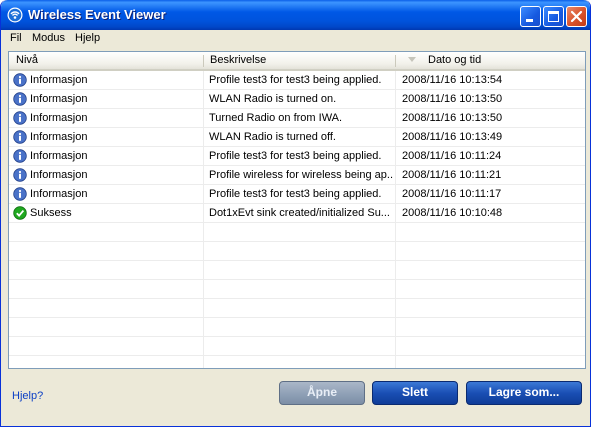  What do you see at coordinates (16, 38) in the screenshot?
I see `menu-file: Fil` at bounding box center [16, 38].